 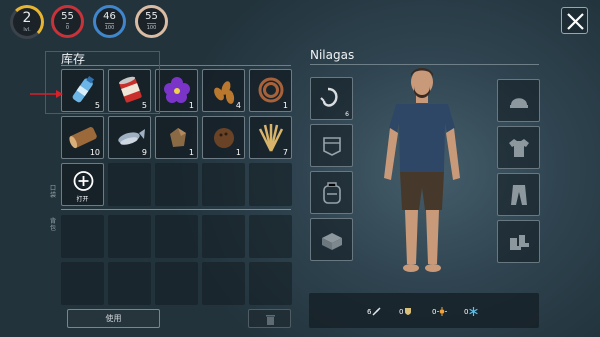 I want to click on shoes-slot, so click(x=518, y=241).